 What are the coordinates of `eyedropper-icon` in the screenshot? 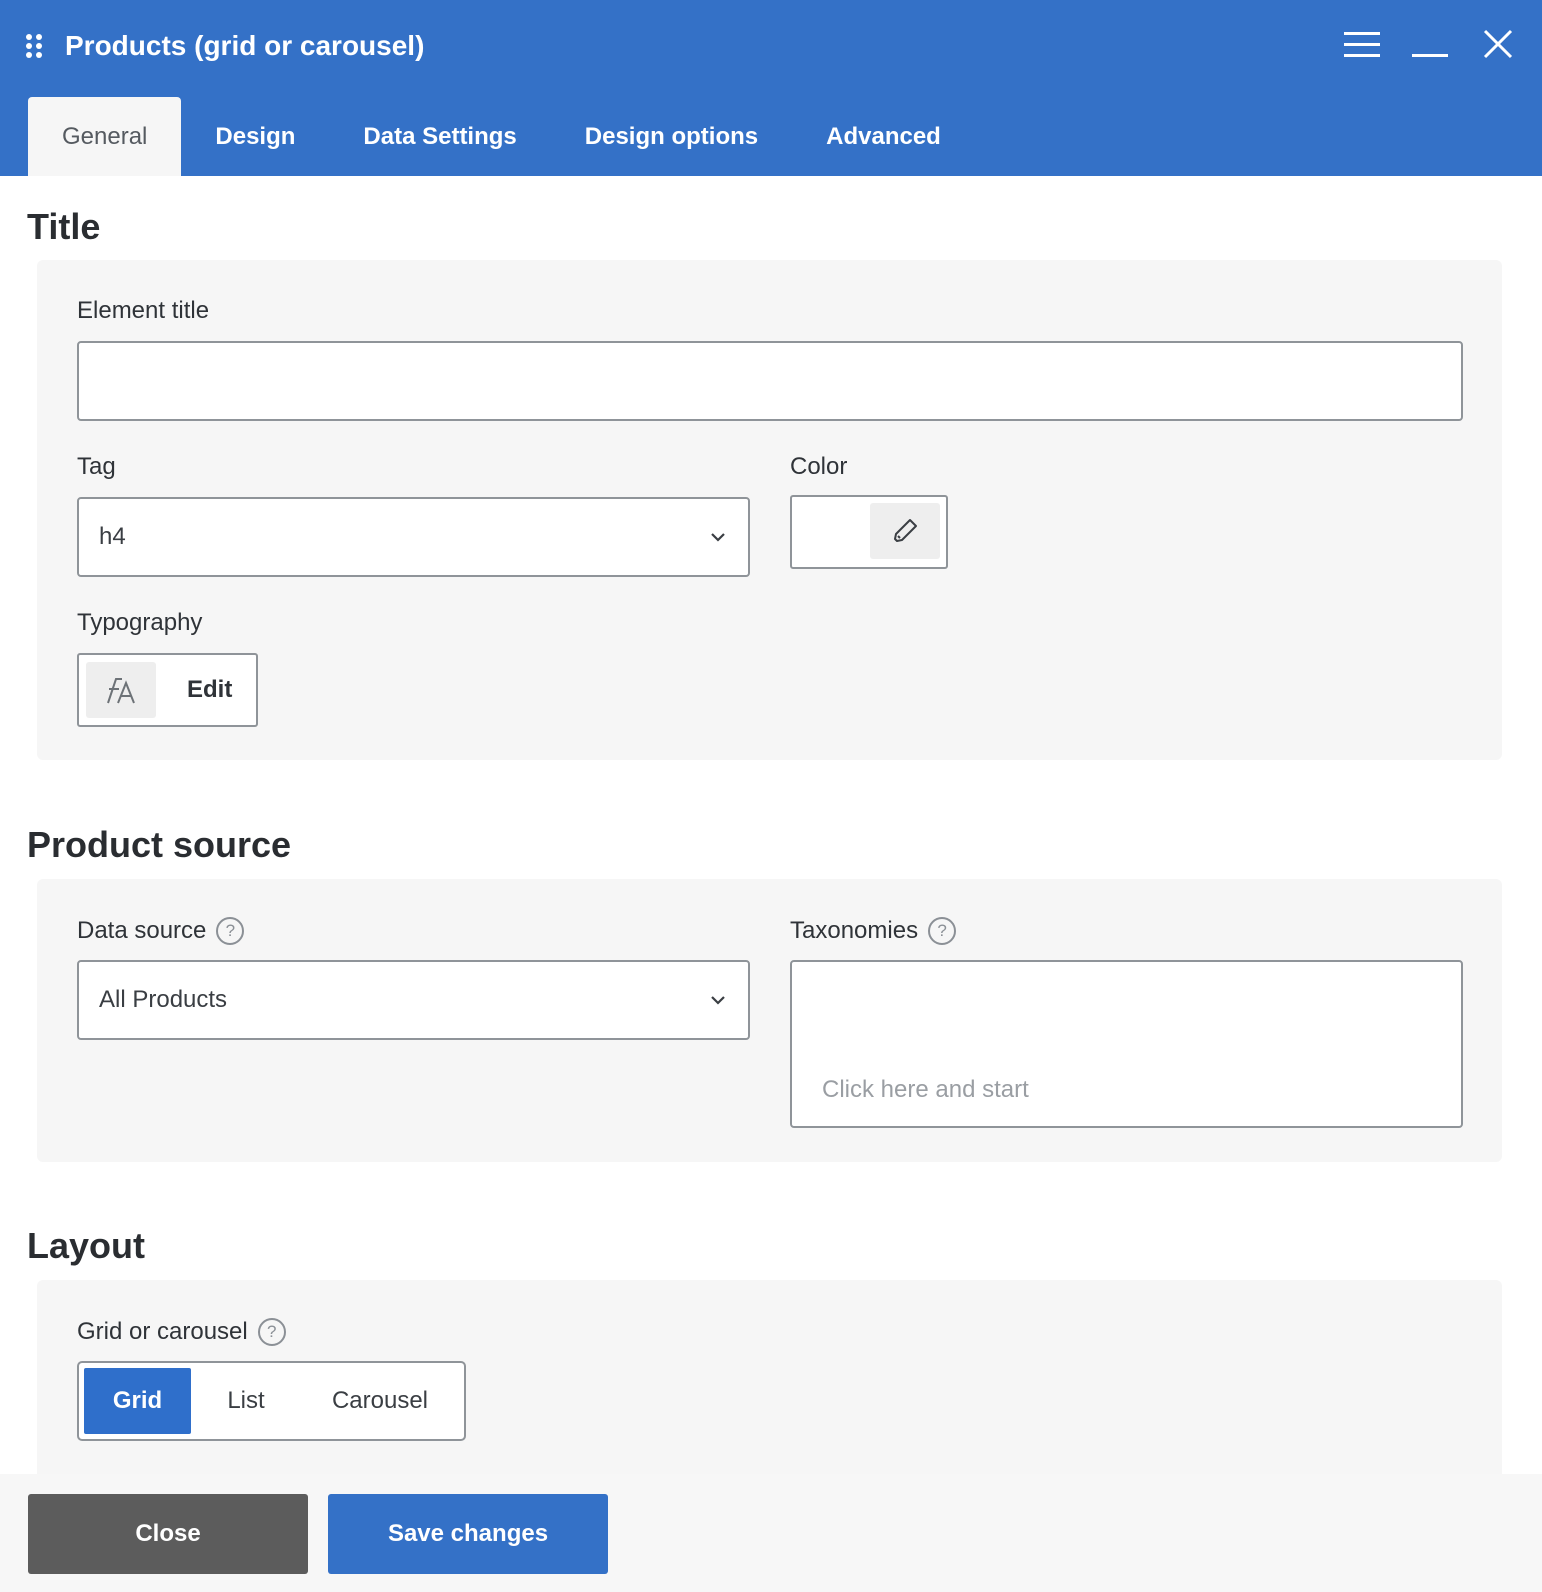 It's located at (905, 531).